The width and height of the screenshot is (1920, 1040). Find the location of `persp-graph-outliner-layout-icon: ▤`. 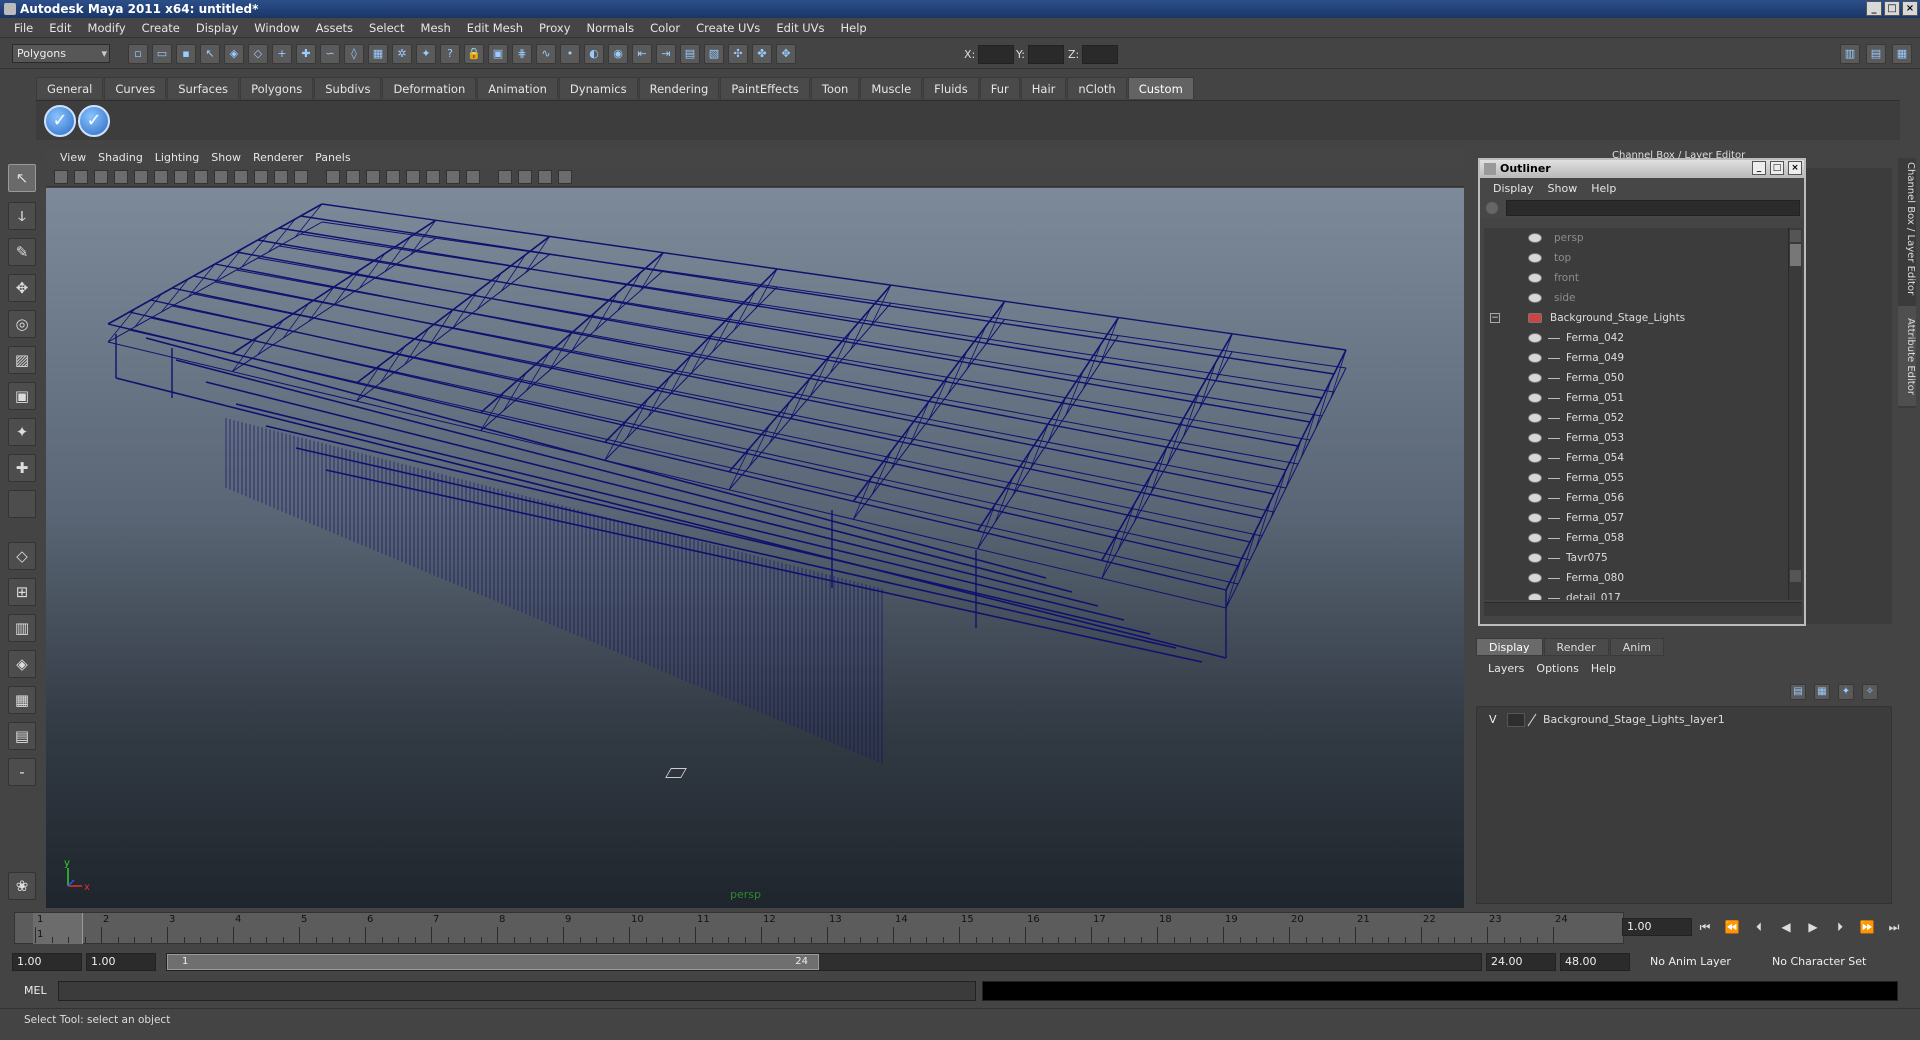

persp-graph-outliner-layout-icon: ▤ is located at coordinates (22, 736).